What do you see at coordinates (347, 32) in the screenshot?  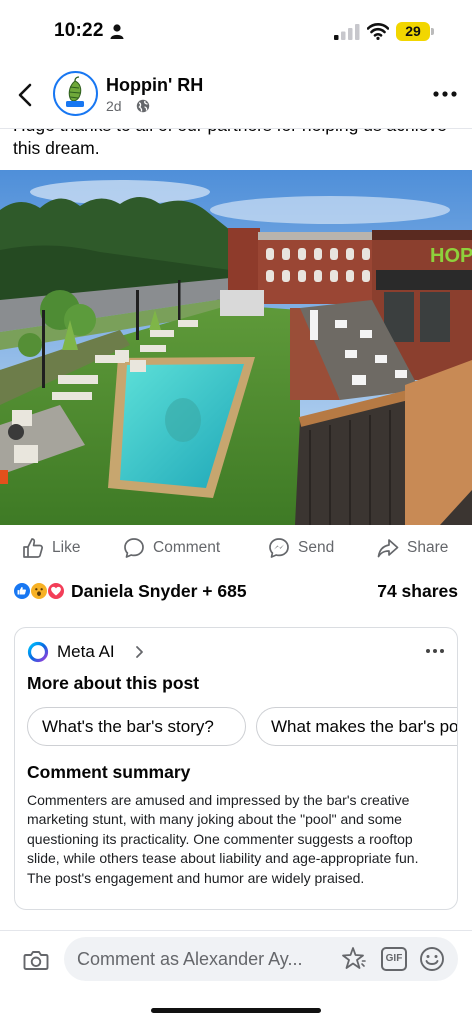 I see `signal-icon` at bounding box center [347, 32].